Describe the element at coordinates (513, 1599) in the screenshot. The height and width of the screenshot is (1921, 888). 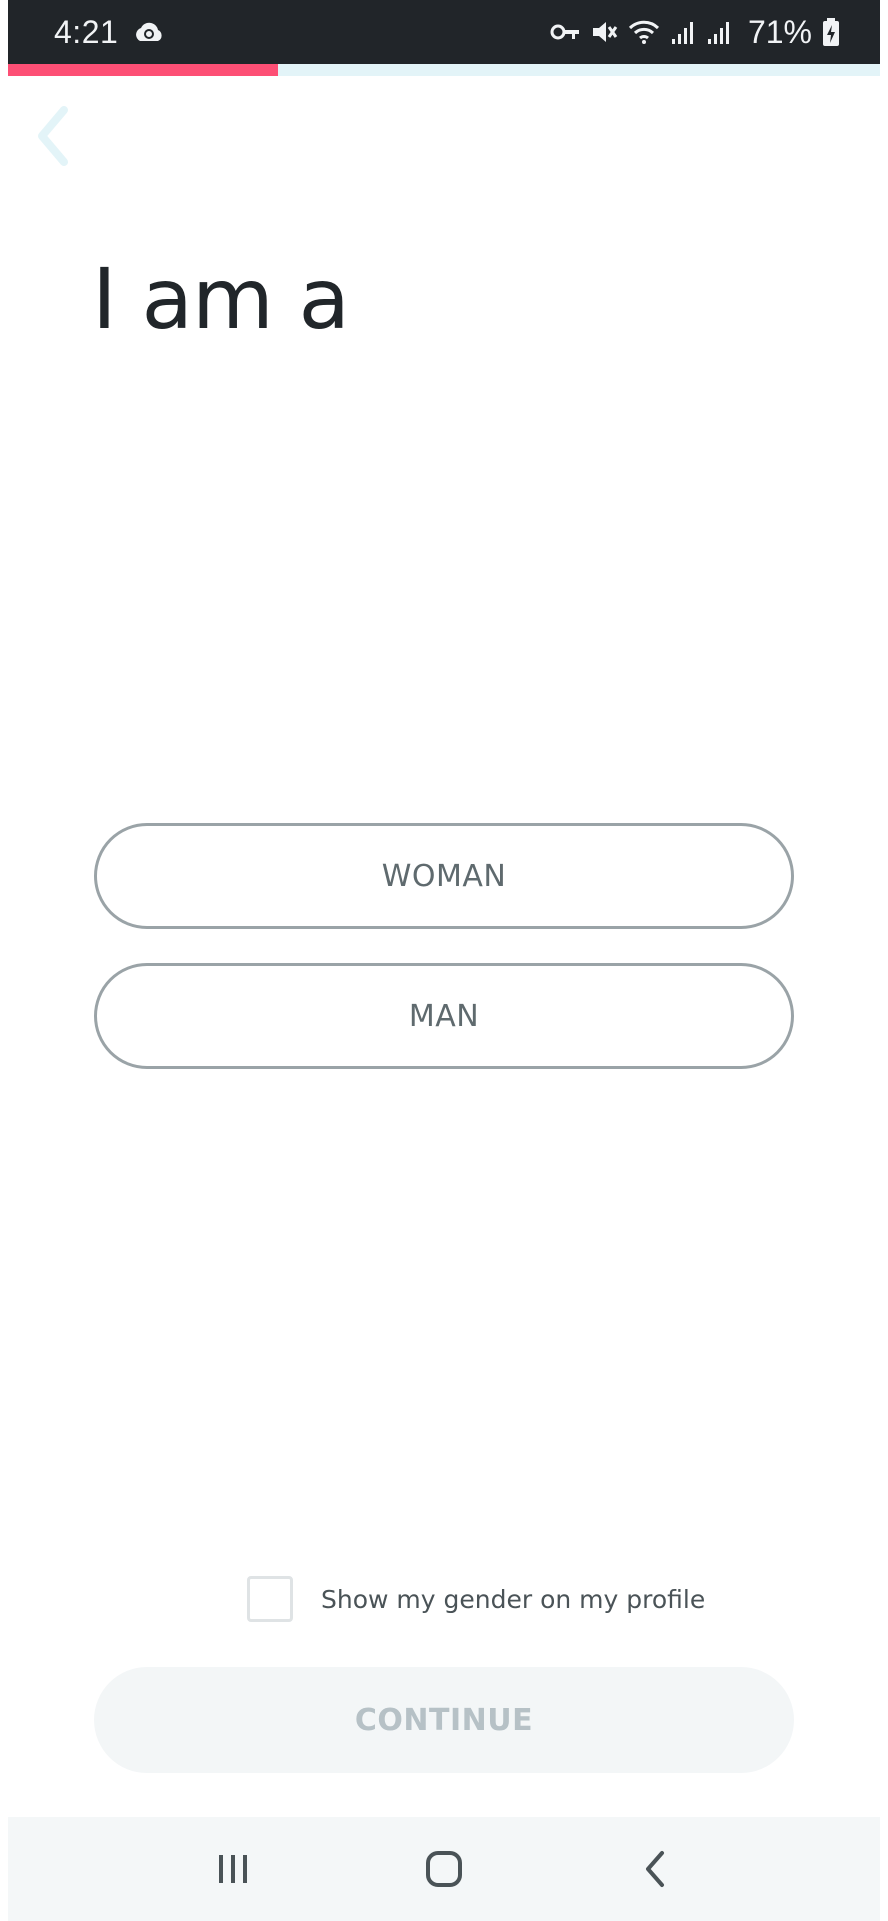
I see `show-gender-label: Show my gender on my profile` at that location.